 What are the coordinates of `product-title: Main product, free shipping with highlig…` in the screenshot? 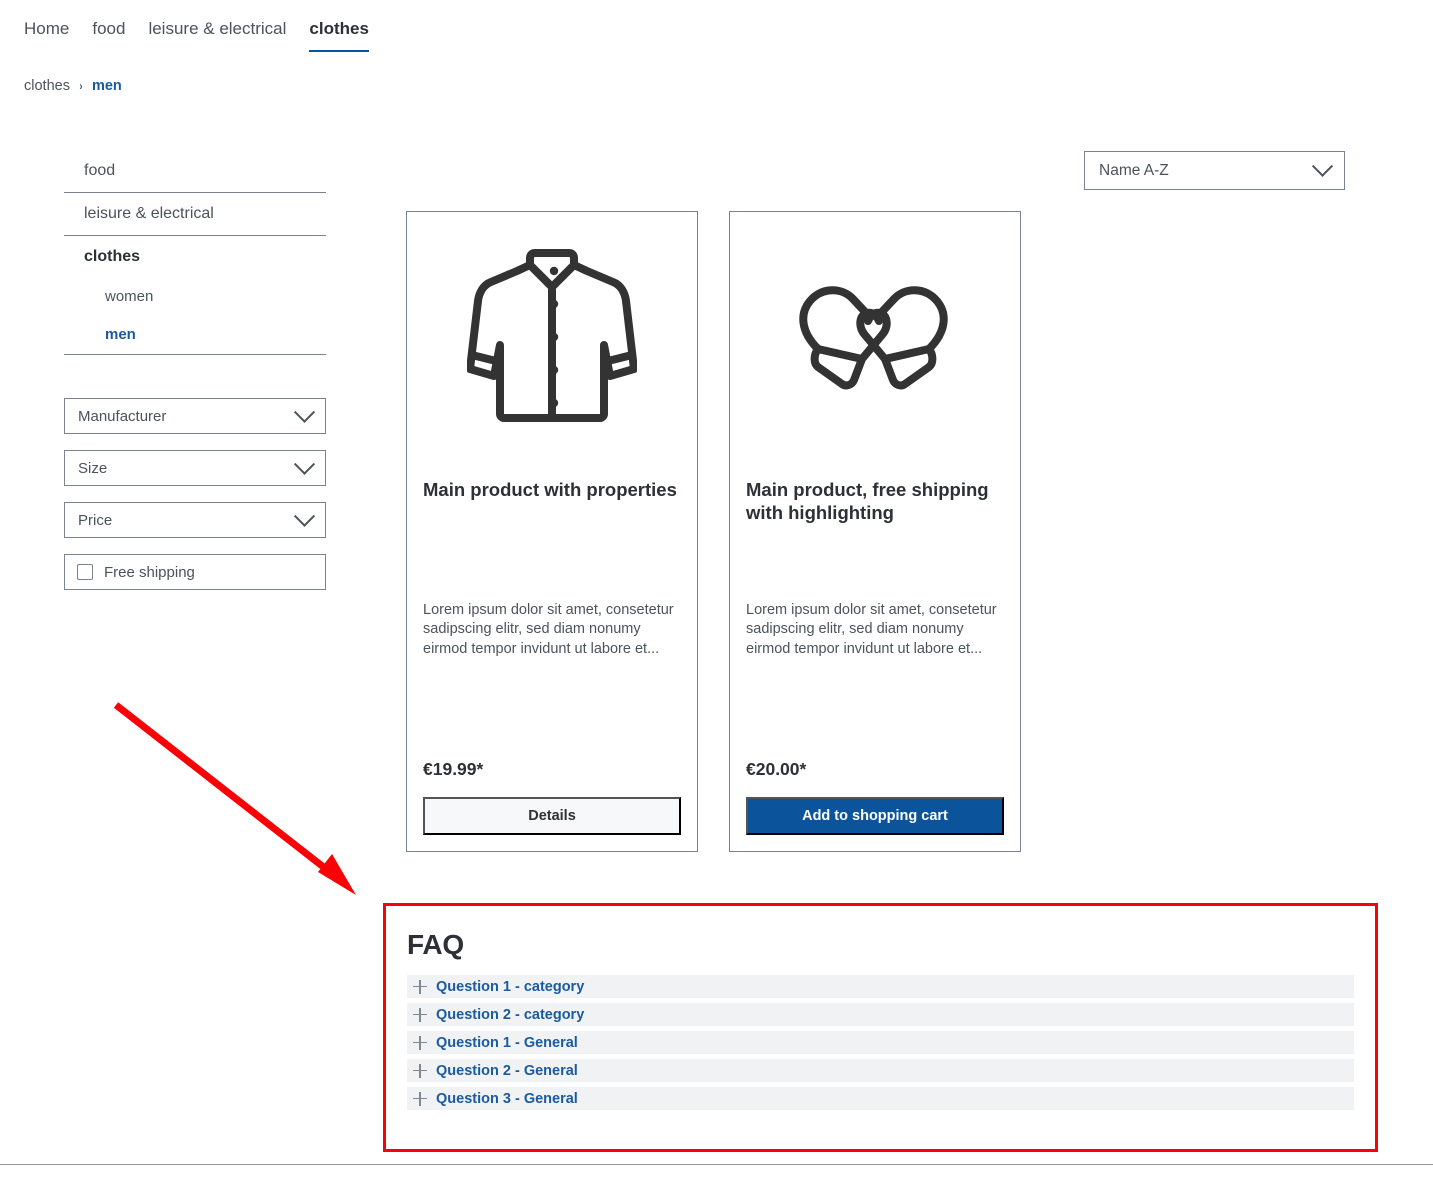 It's located at (867, 501).